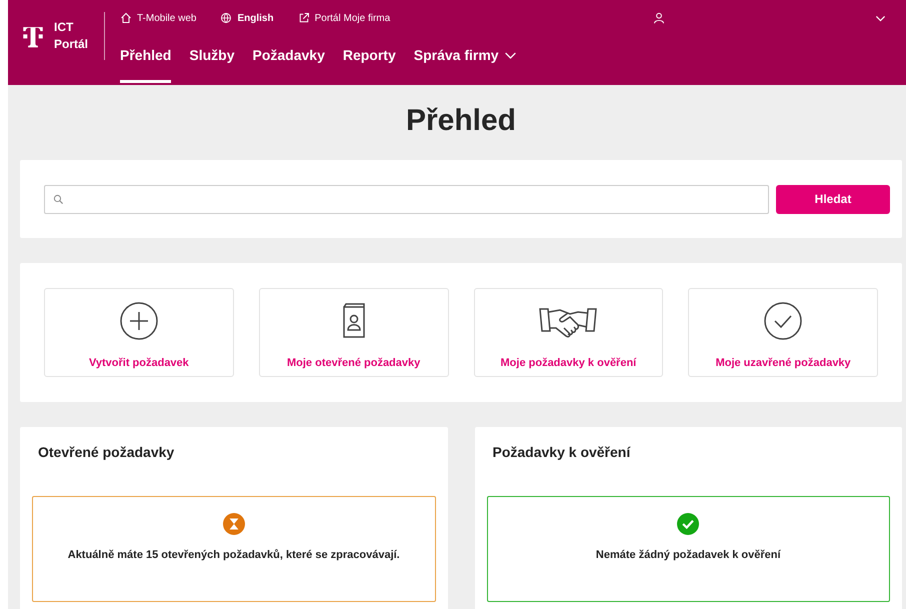  I want to click on panel-title: Otevřené požadavky, so click(107, 452).